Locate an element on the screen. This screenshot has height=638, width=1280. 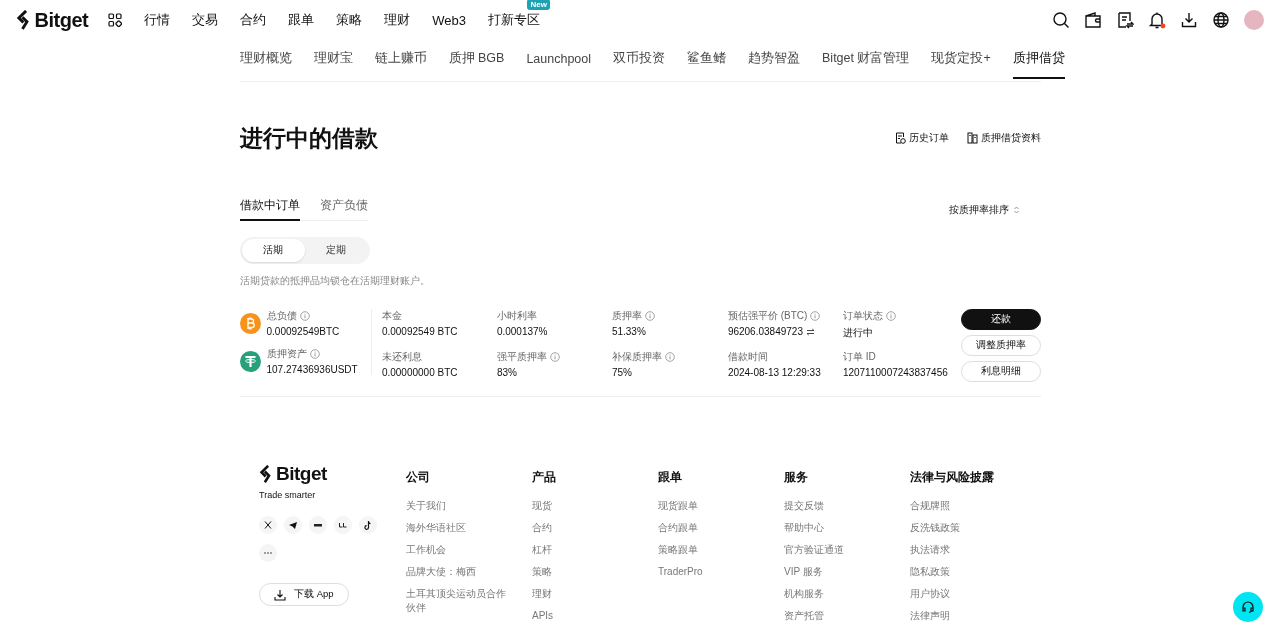
header-link: 历史订单 is located at coordinates (921, 138).